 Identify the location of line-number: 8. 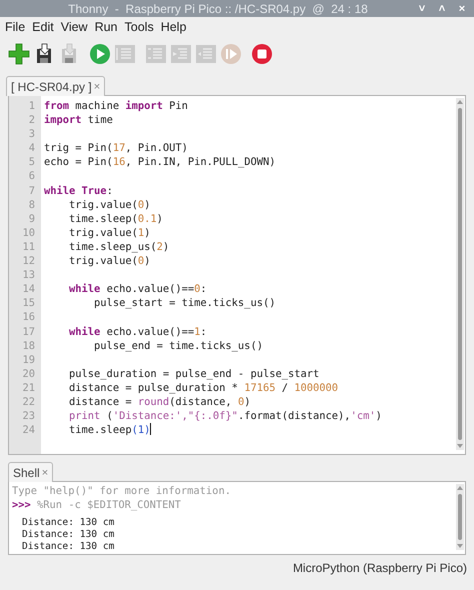
(32, 205).